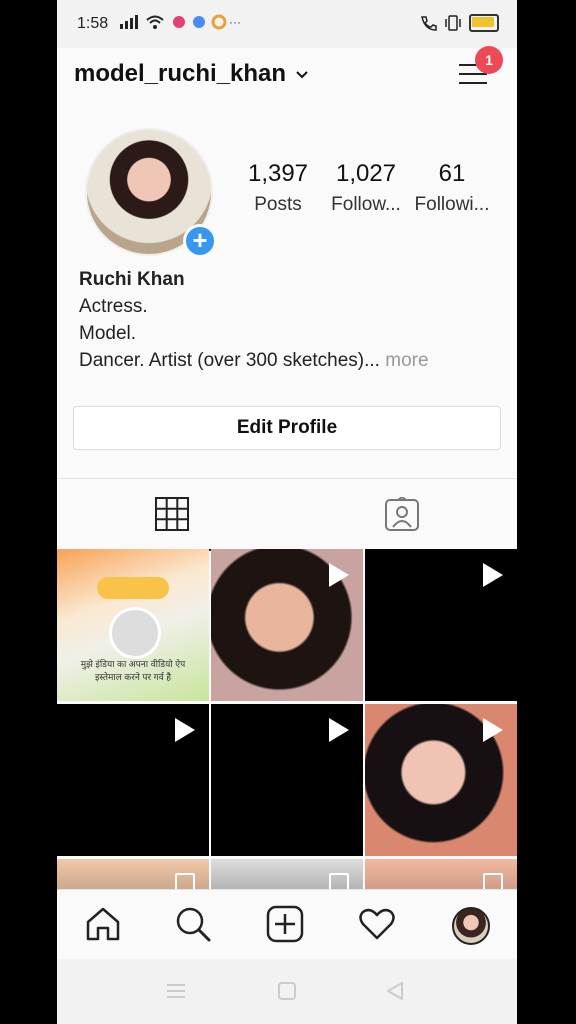  Describe the element at coordinates (129, 22) in the screenshot. I see `signal-icon` at that location.